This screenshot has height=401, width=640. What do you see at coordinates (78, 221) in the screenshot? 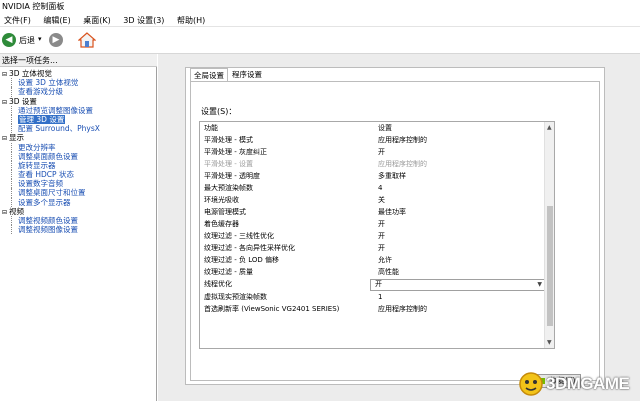
I see `tree-item-video-color: 调整视频颜色设置` at bounding box center [78, 221].